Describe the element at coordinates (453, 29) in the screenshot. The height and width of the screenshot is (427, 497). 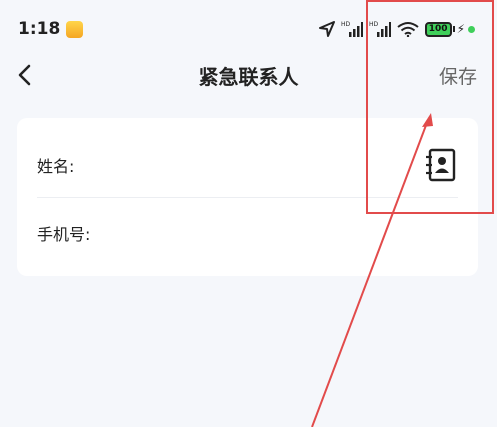
I see `battery-cap` at that location.